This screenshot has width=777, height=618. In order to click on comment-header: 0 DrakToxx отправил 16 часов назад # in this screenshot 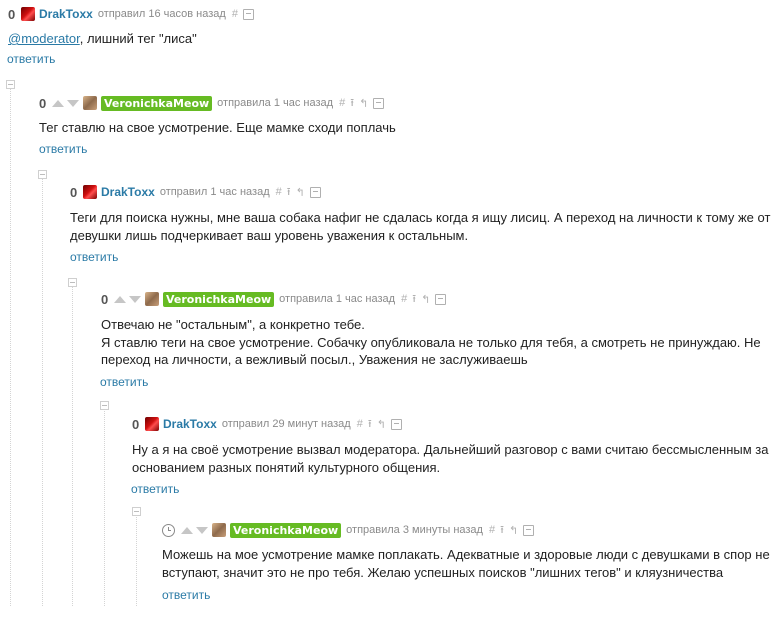, I will do `click(131, 14)`.